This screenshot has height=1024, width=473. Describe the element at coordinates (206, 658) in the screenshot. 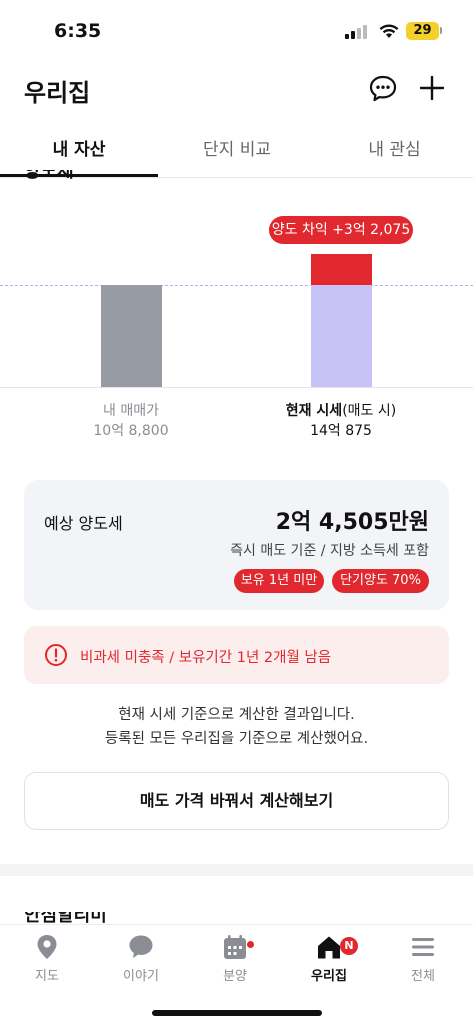

I see `warning-text: 비과세 미충족 / 보유기간 1년 2개월 남음` at that location.